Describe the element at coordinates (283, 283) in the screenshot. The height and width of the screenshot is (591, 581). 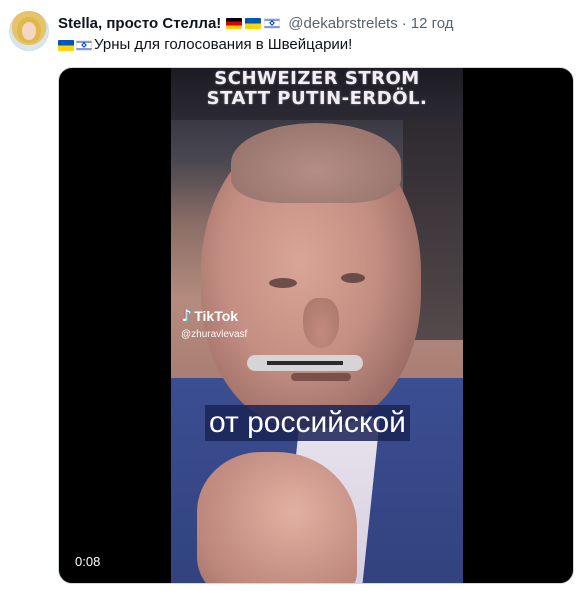
I see `left-eye` at that location.